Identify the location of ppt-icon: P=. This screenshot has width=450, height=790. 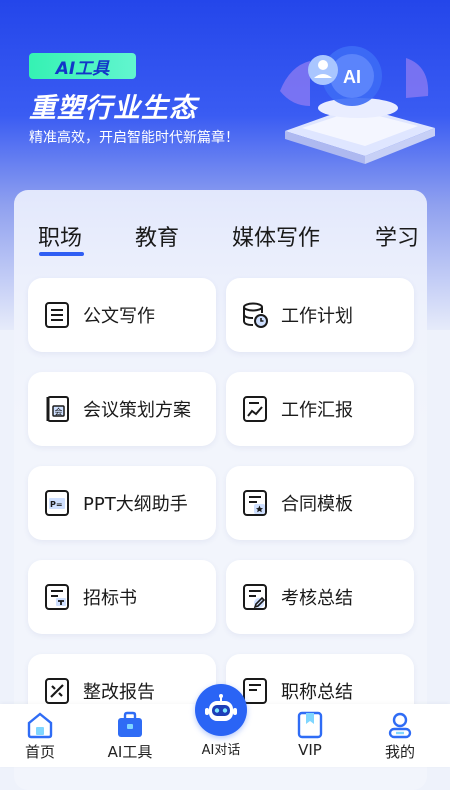
(57, 503).